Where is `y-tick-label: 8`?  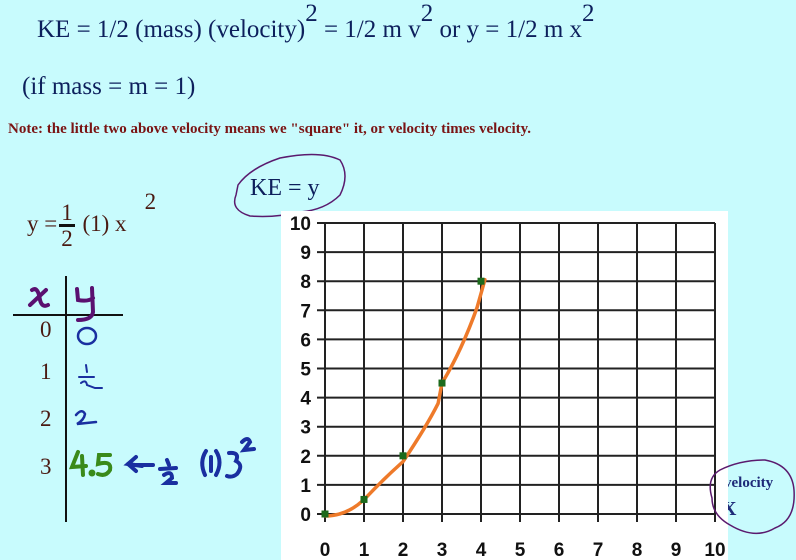 y-tick-label: 8 is located at coordinates (305, 282).